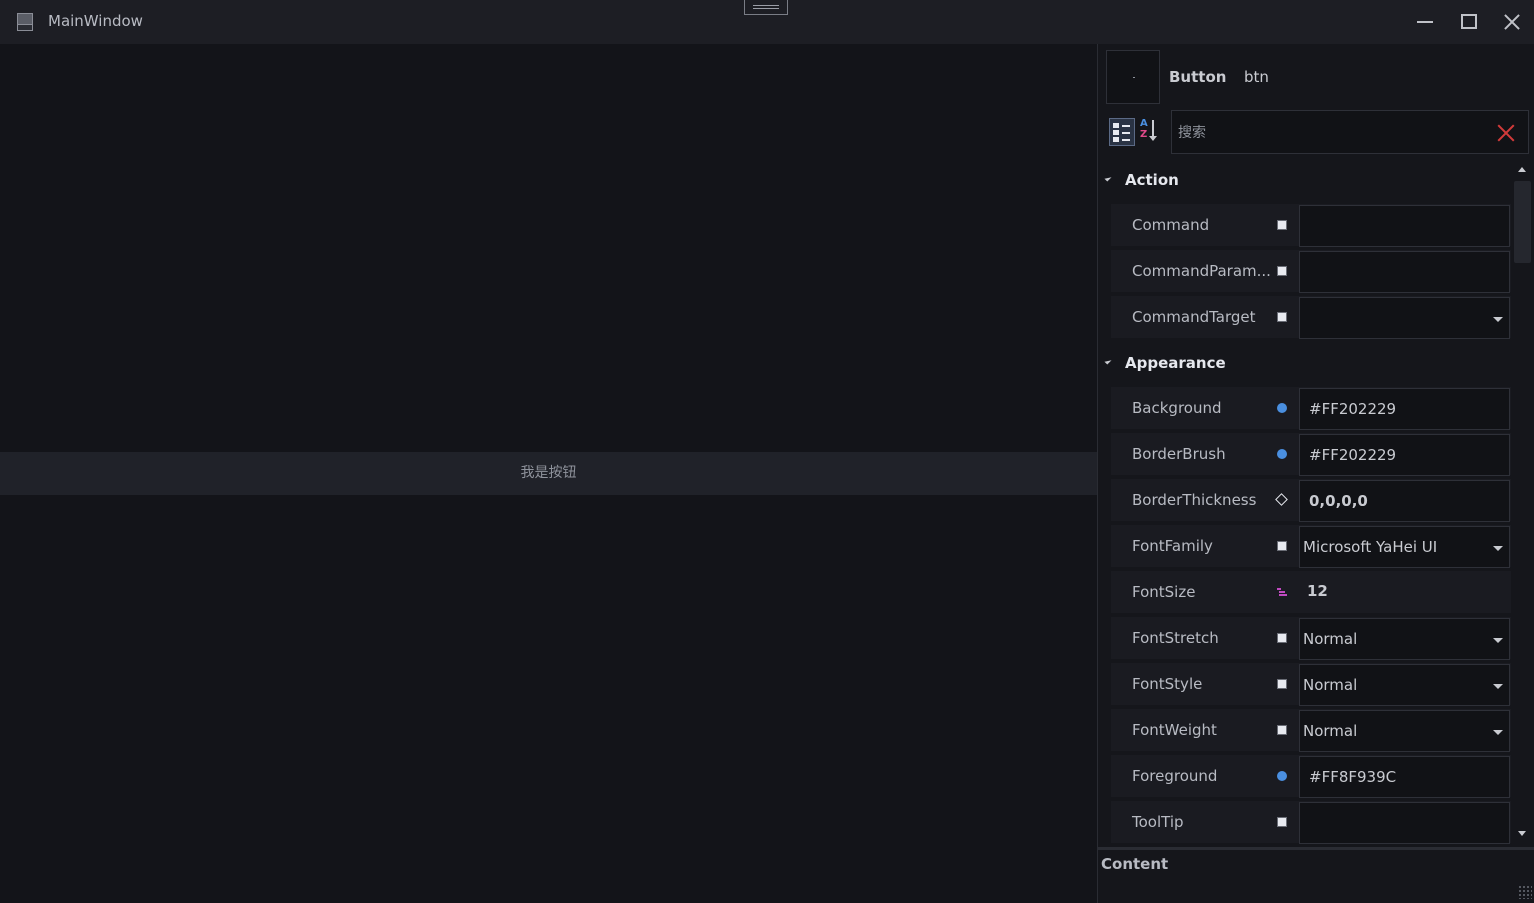 The image size is (1534, 903). What do you see at coordinates (1194, 500) in the screenshot?
I see `property-name: BorderThickness` at bounding box center [1194, 500].